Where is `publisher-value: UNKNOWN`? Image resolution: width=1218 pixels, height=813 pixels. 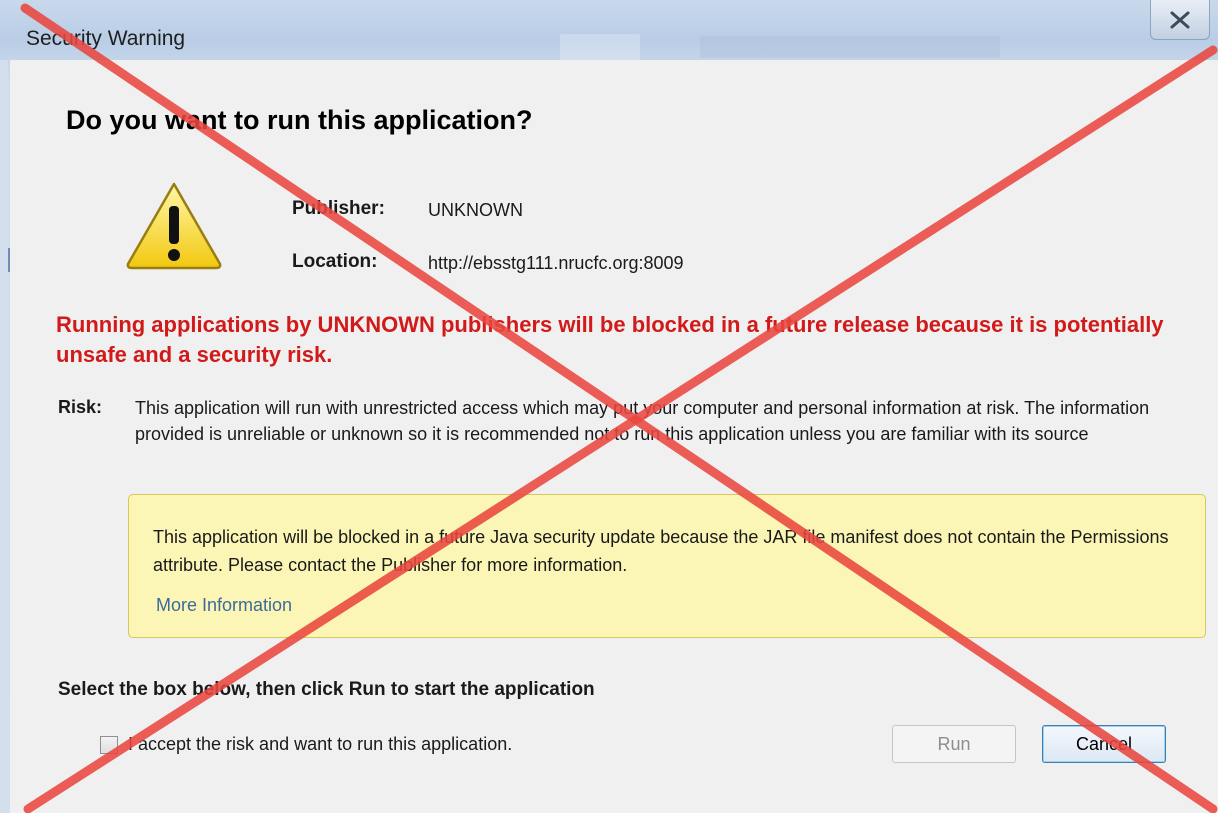
publisher-value: UNKNOWN is located at coordinates (475, 210).